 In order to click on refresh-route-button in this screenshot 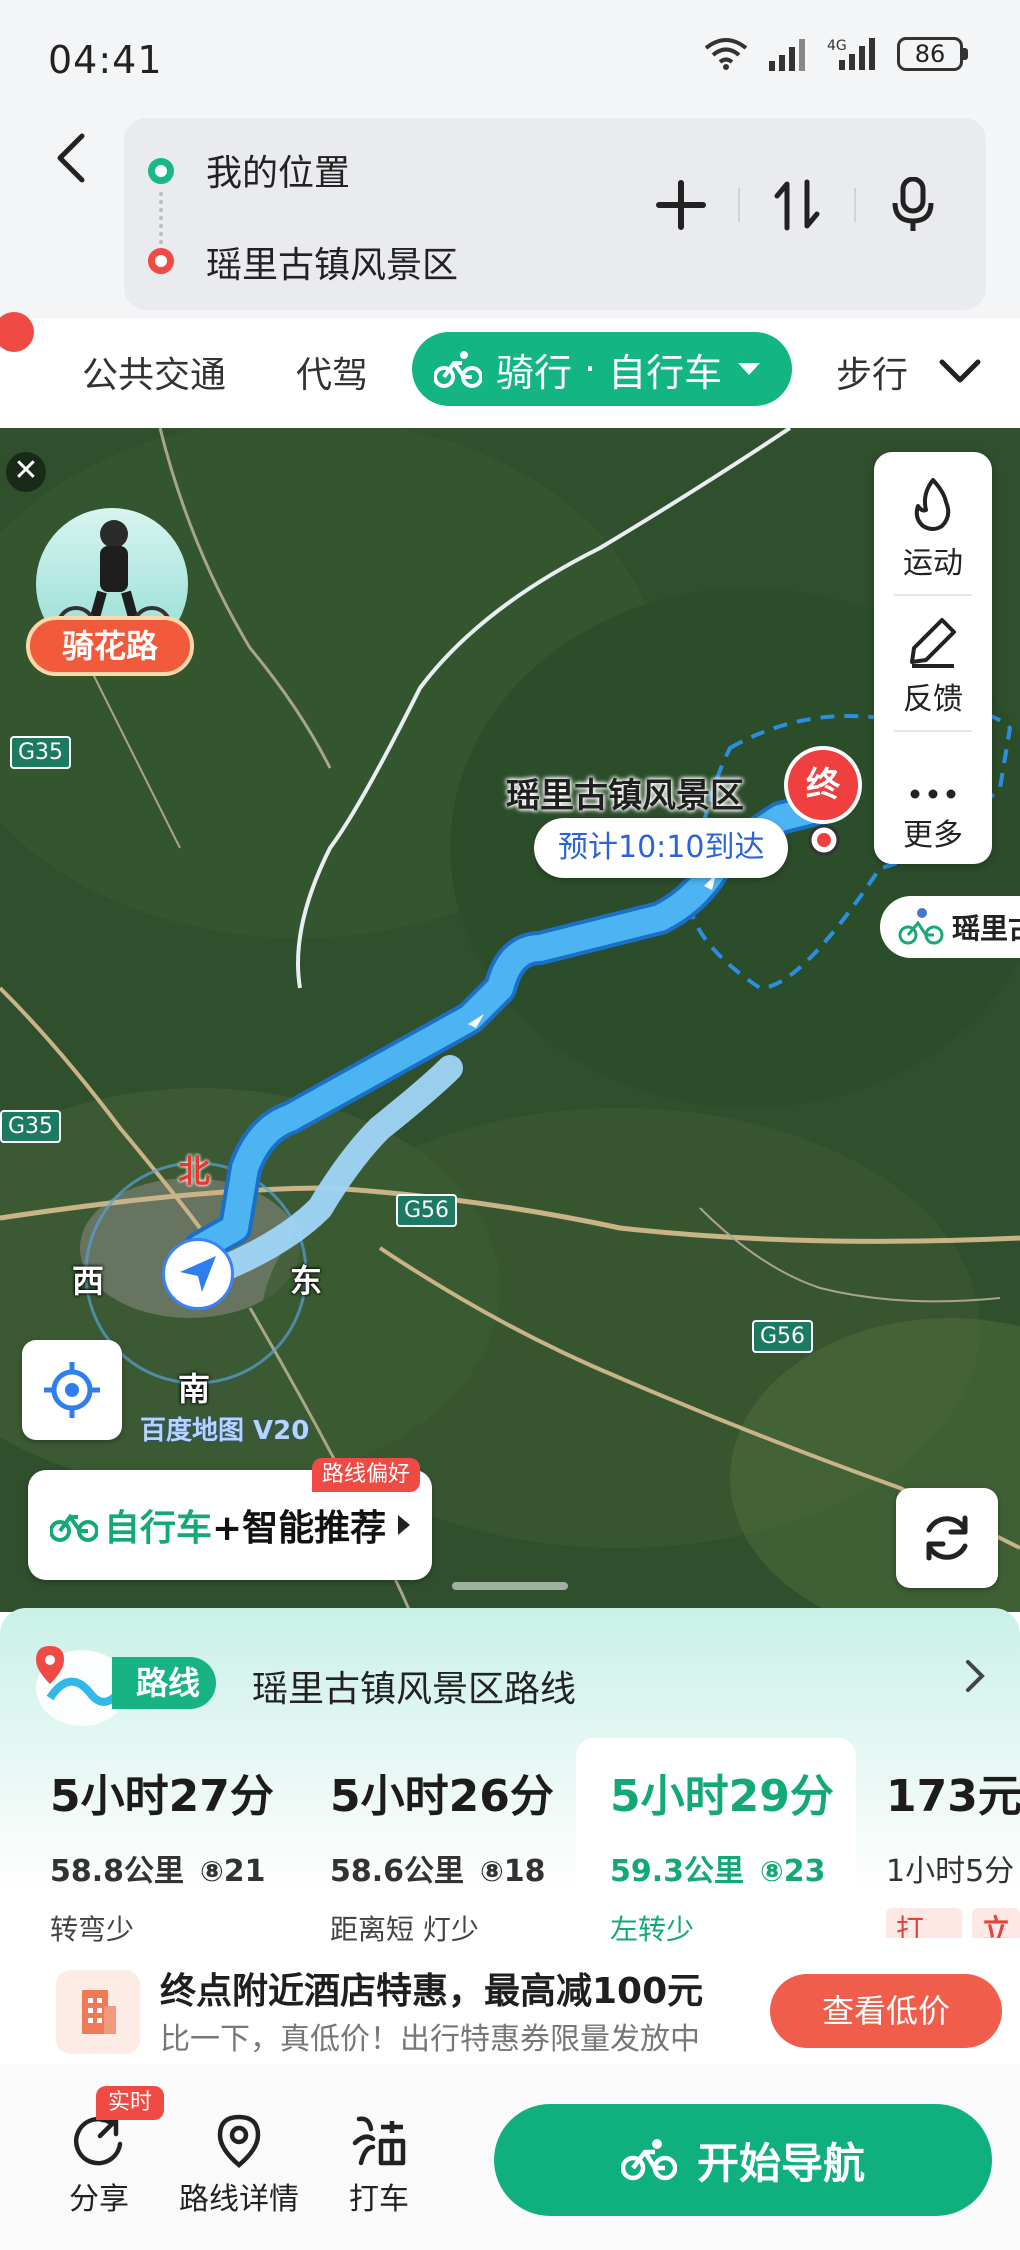, I will do `click(947, 1538)`.